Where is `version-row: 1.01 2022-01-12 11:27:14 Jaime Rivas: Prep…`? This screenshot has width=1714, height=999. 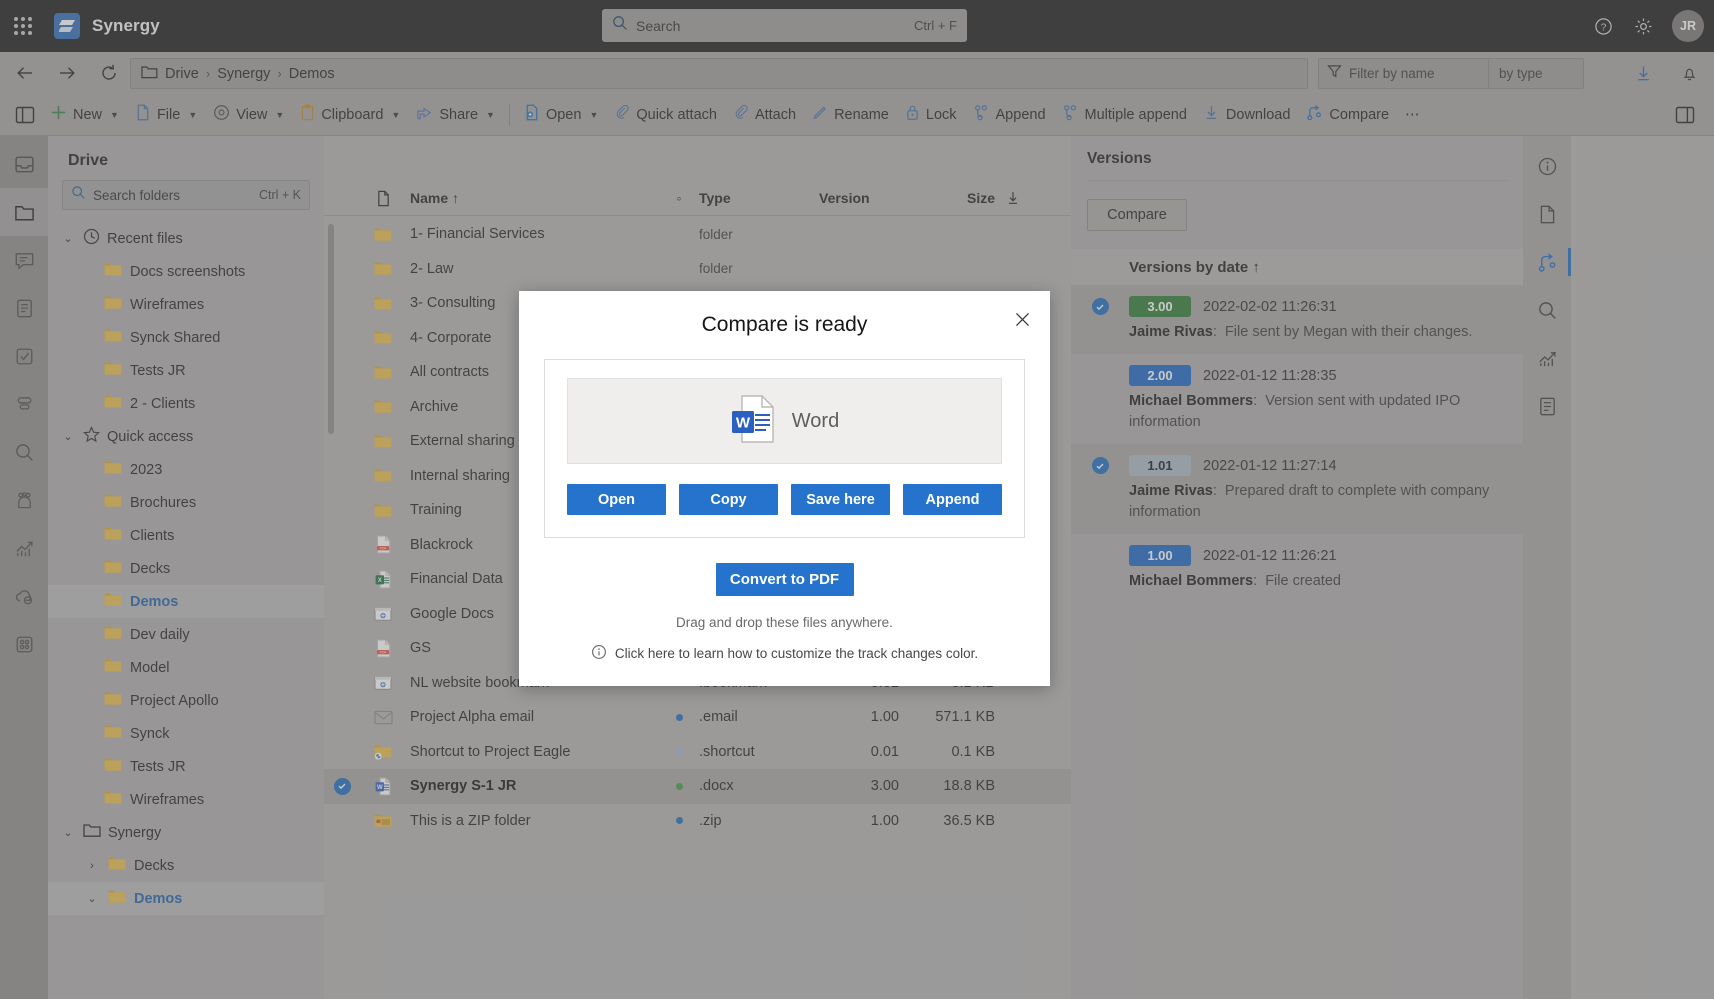
version-row: 1.01 2022-01-12 11:27:14 Jaime Rivas: Prep… is located at coordinates (1297, 489).